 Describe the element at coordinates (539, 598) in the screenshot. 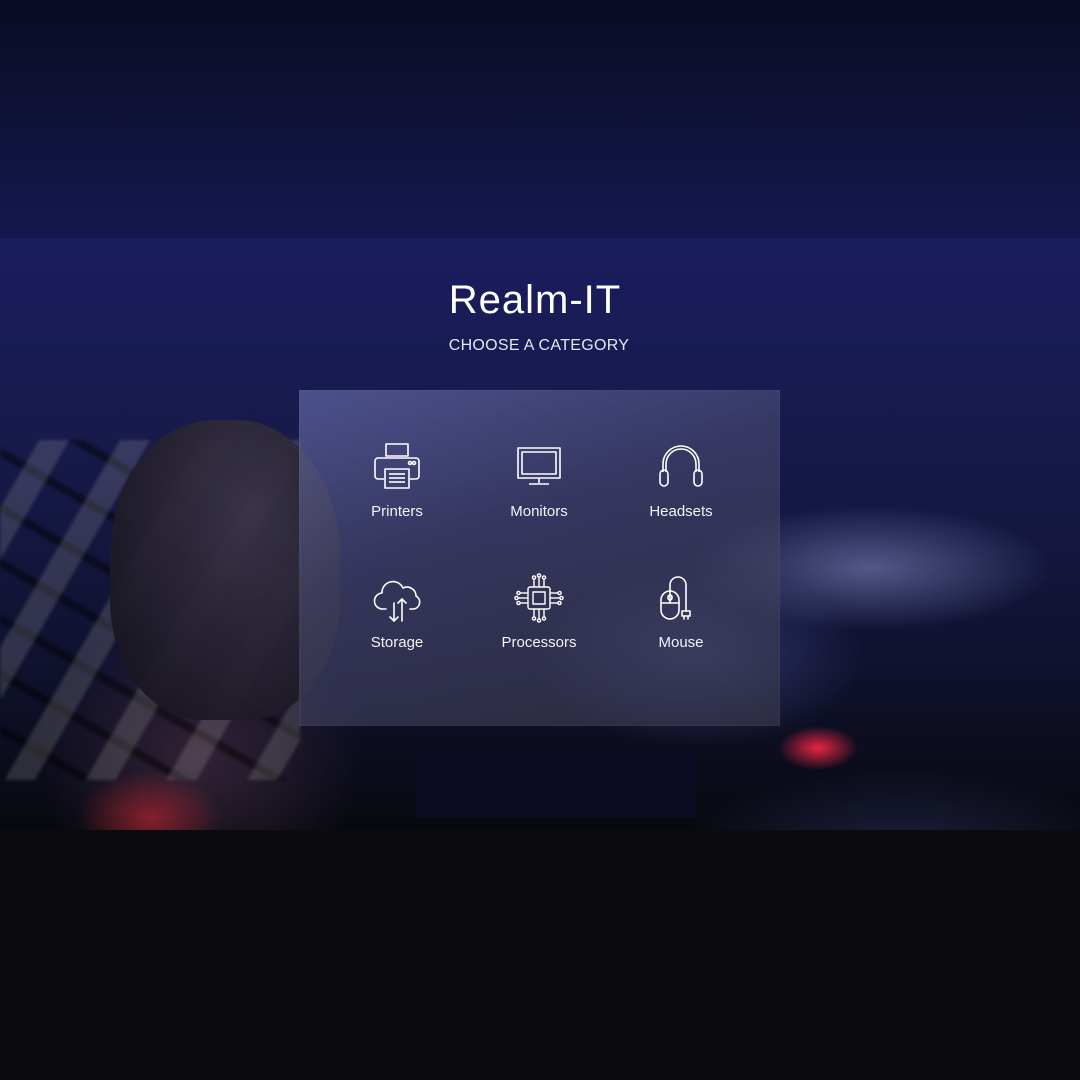

I see `processor-chip-icon` at that location.